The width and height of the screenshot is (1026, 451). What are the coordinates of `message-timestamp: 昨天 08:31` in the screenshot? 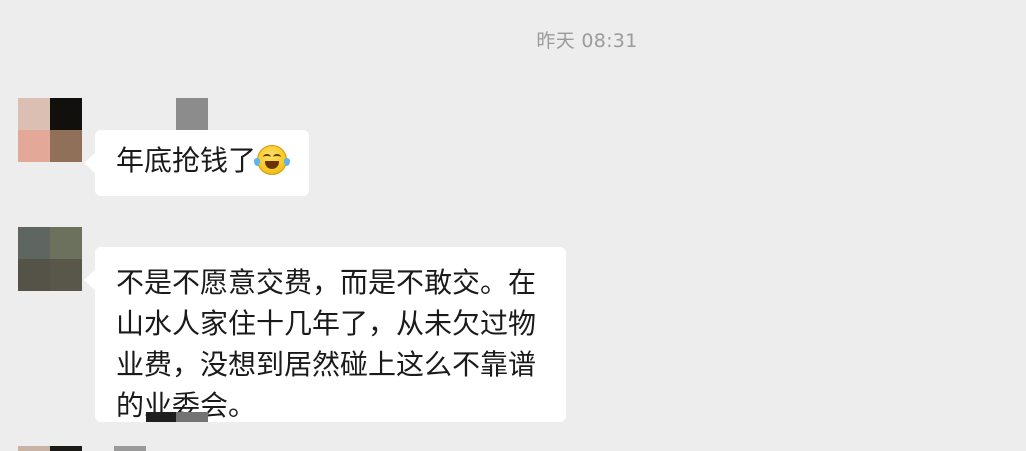 It's located at (587, 41).